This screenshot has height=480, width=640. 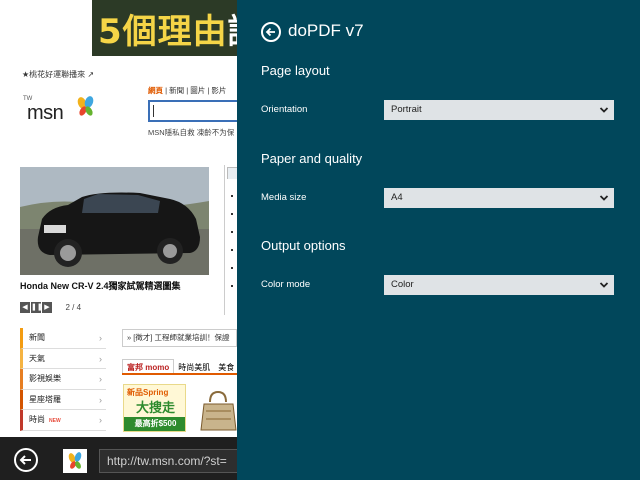 What do you see at coordinates (499, 198) in the screenshot?
I see `media-size-select: A4` at bounding box center [499, 198].